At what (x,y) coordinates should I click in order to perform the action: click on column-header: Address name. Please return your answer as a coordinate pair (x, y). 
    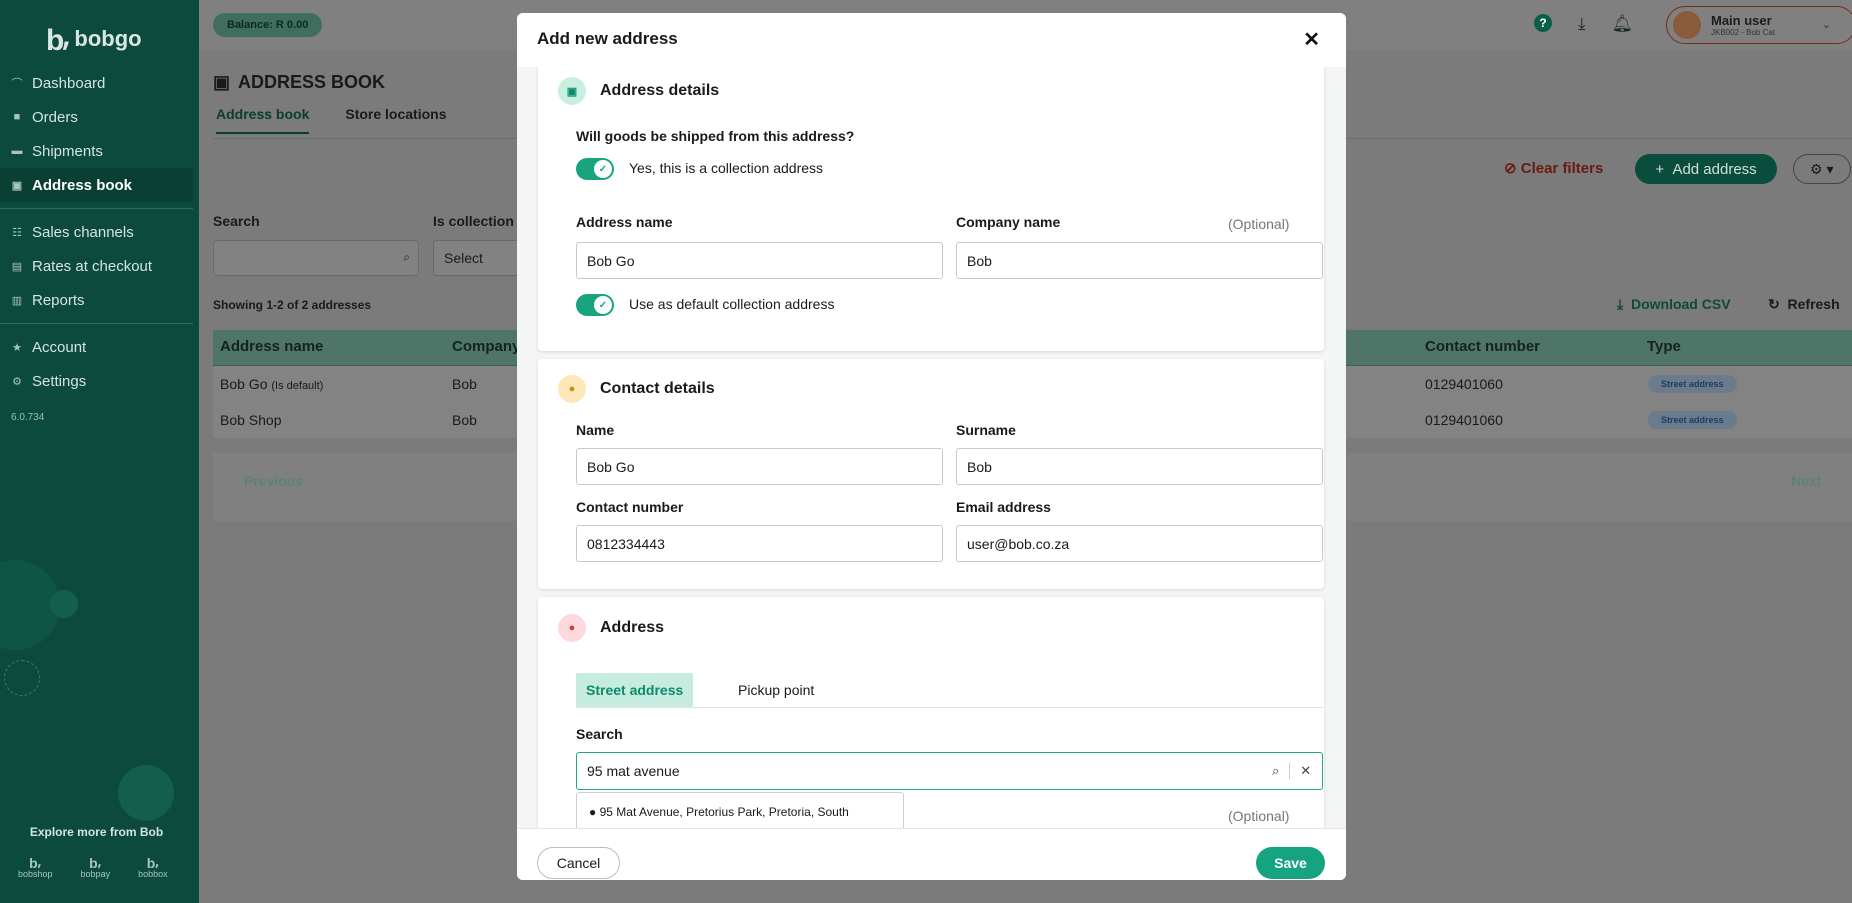
    Looking at the image, I should click on (271, 346).